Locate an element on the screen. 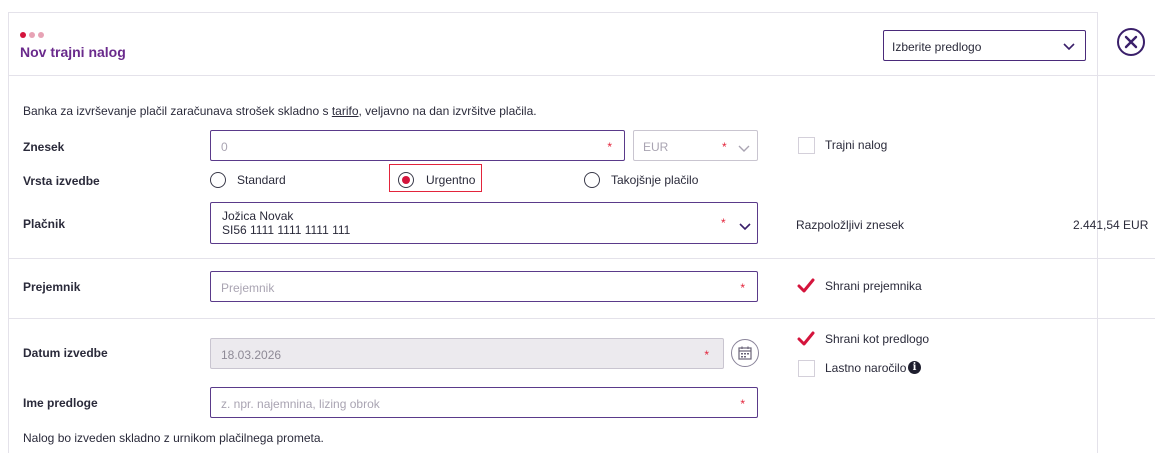 The height and width of the screenshot is (453, 1155). payer-label: Plačnik is located at coordinates (44, 224).